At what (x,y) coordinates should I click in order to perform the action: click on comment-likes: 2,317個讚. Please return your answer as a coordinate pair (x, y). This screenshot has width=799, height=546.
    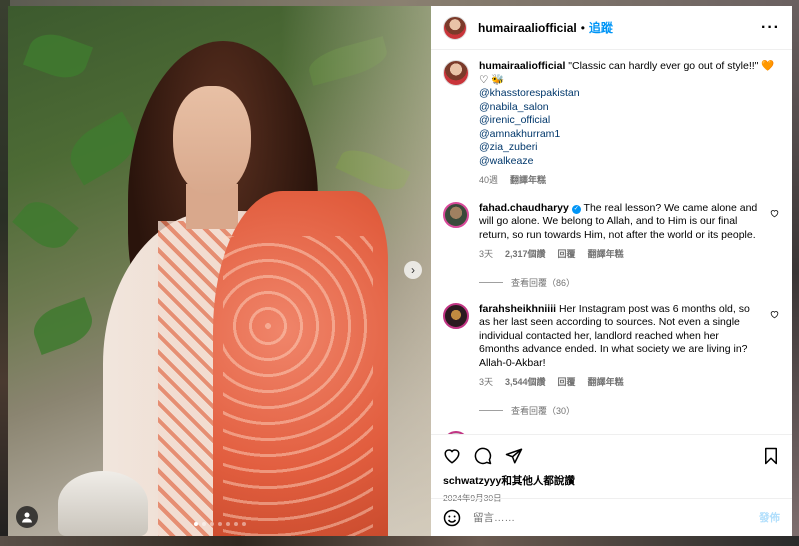
    Looking at the image, I should click on (525, 255).